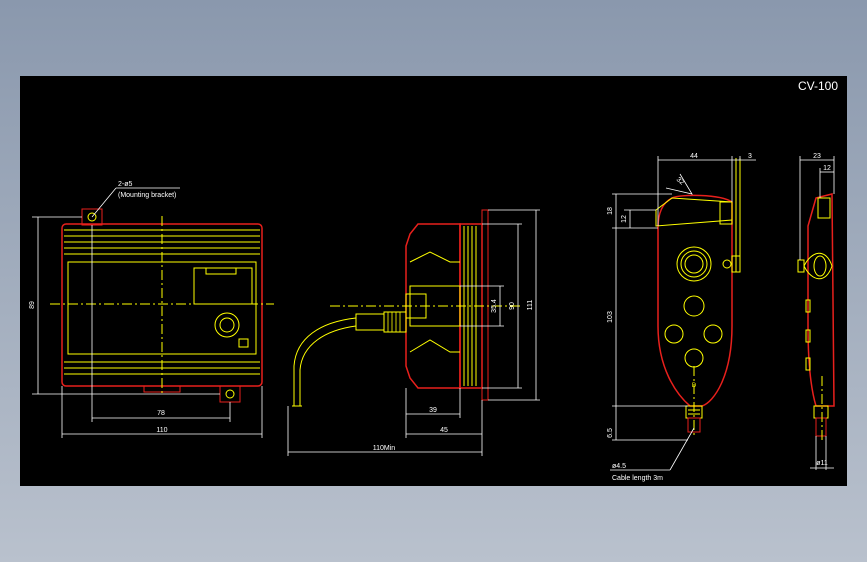 The image size is (867, 562). What do you see at coordinates (485, 305) in the screenshot?
I see `side-bracket` at bounding box center [485, 305].